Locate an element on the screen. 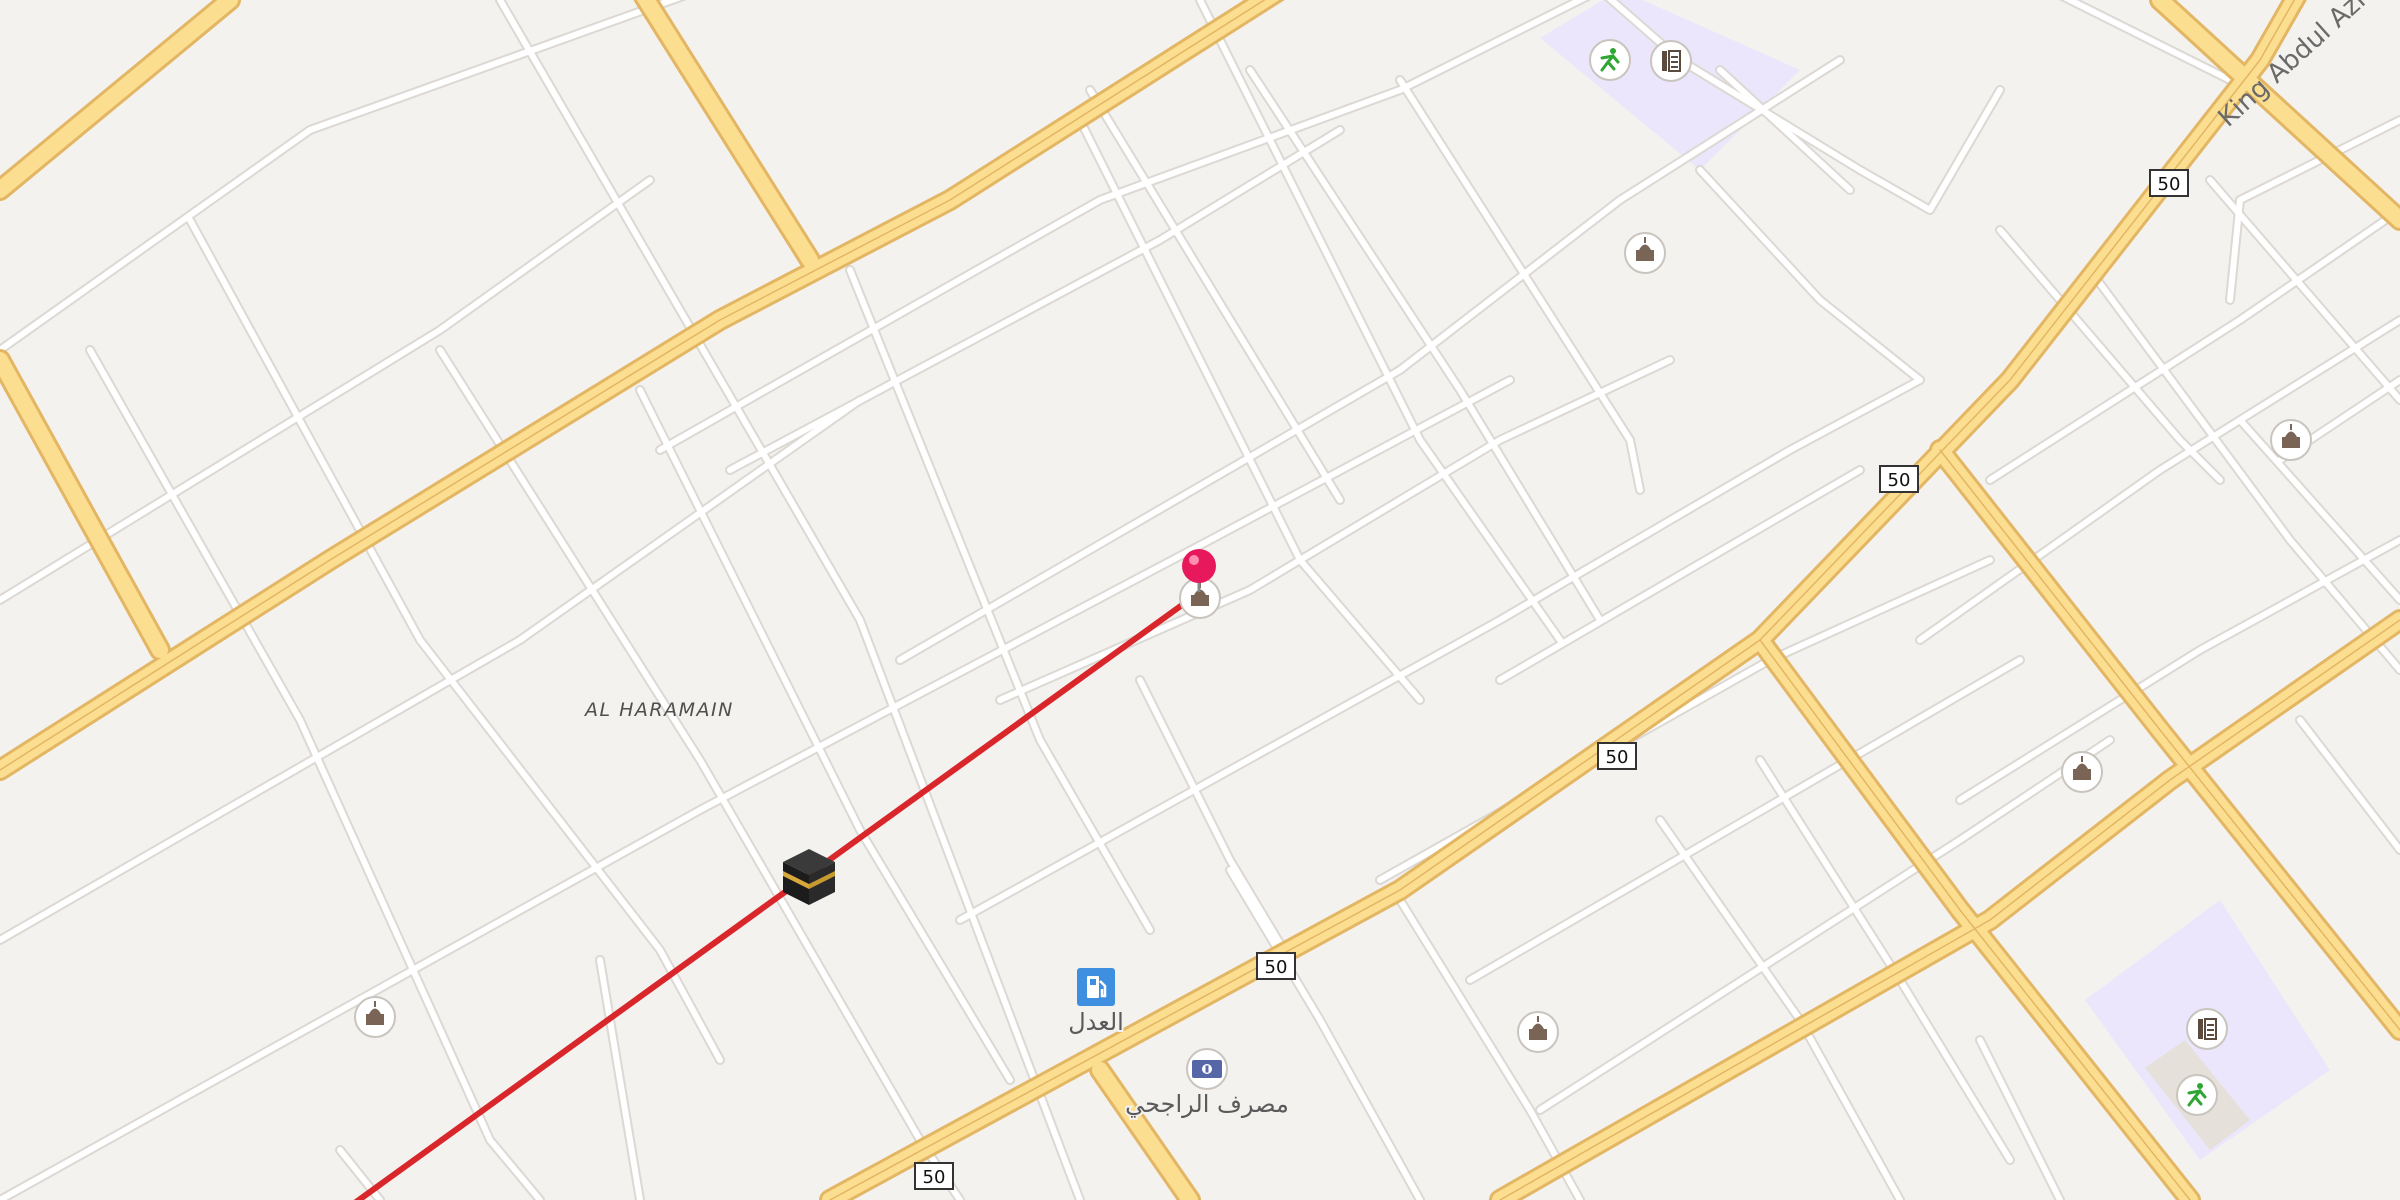 The width and height of the screenshot is (2400, 1200). bank-icon is located at coordinates (1207, 1069).